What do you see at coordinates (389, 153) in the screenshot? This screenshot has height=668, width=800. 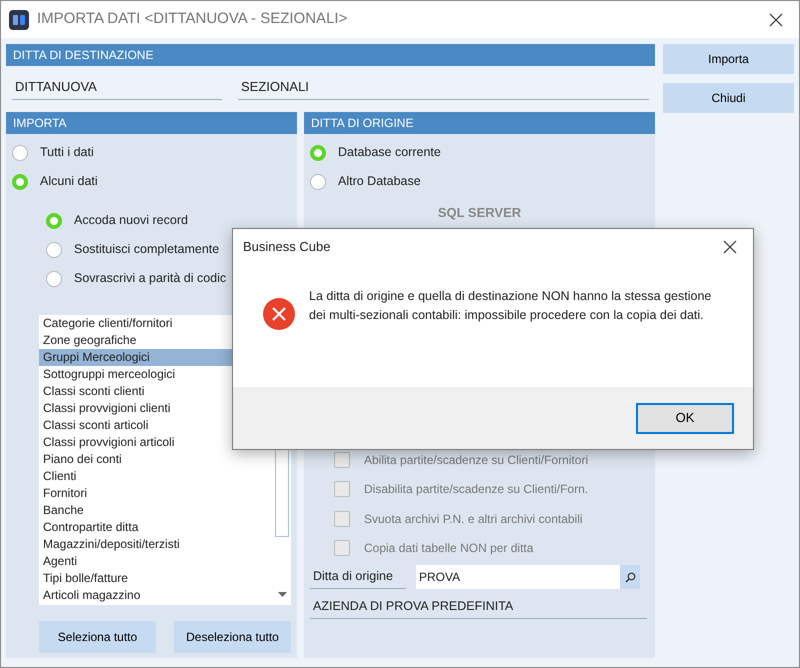 I see `radio-label: Database corrente` at bounding box center [389, 153].